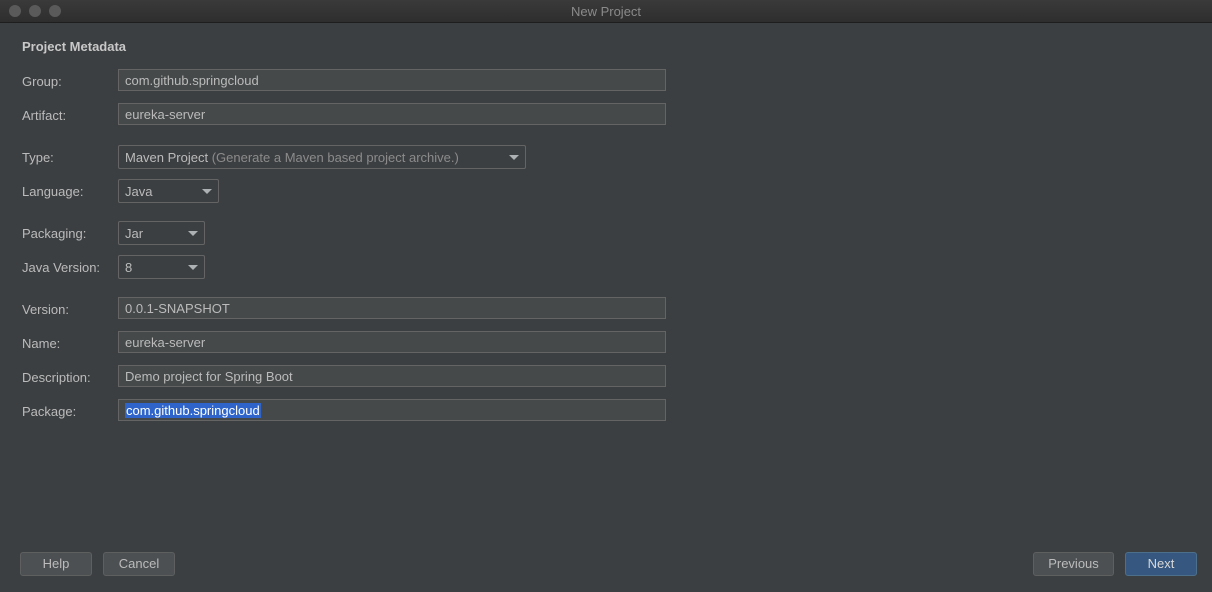 The width and height of the screenshot is (1212, 592). What do you see at coordinates (56, 564) in the screenshot?
I see `help-button: Help` at bounding box center [56, 564].